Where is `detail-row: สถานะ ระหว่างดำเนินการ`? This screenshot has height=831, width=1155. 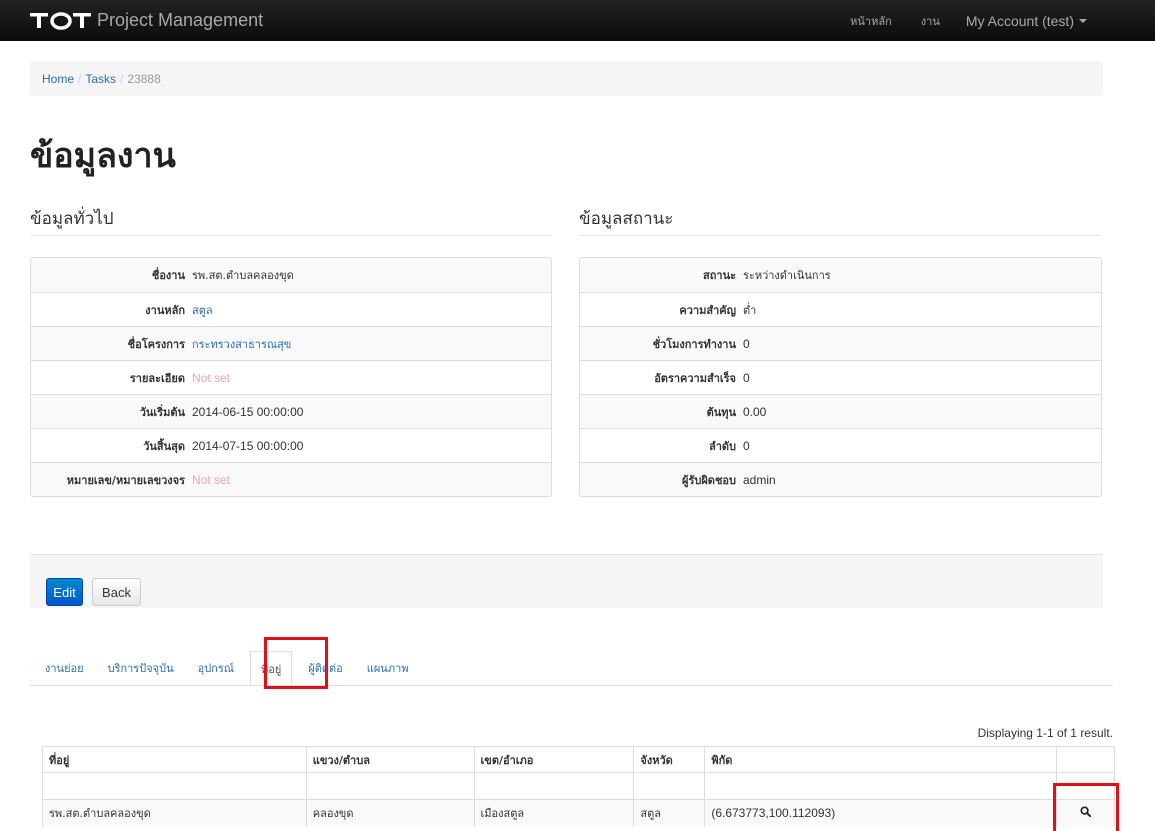 detail-row: สถานะ ระหว่างดำเนินการ is located at coordinates (840, 275).